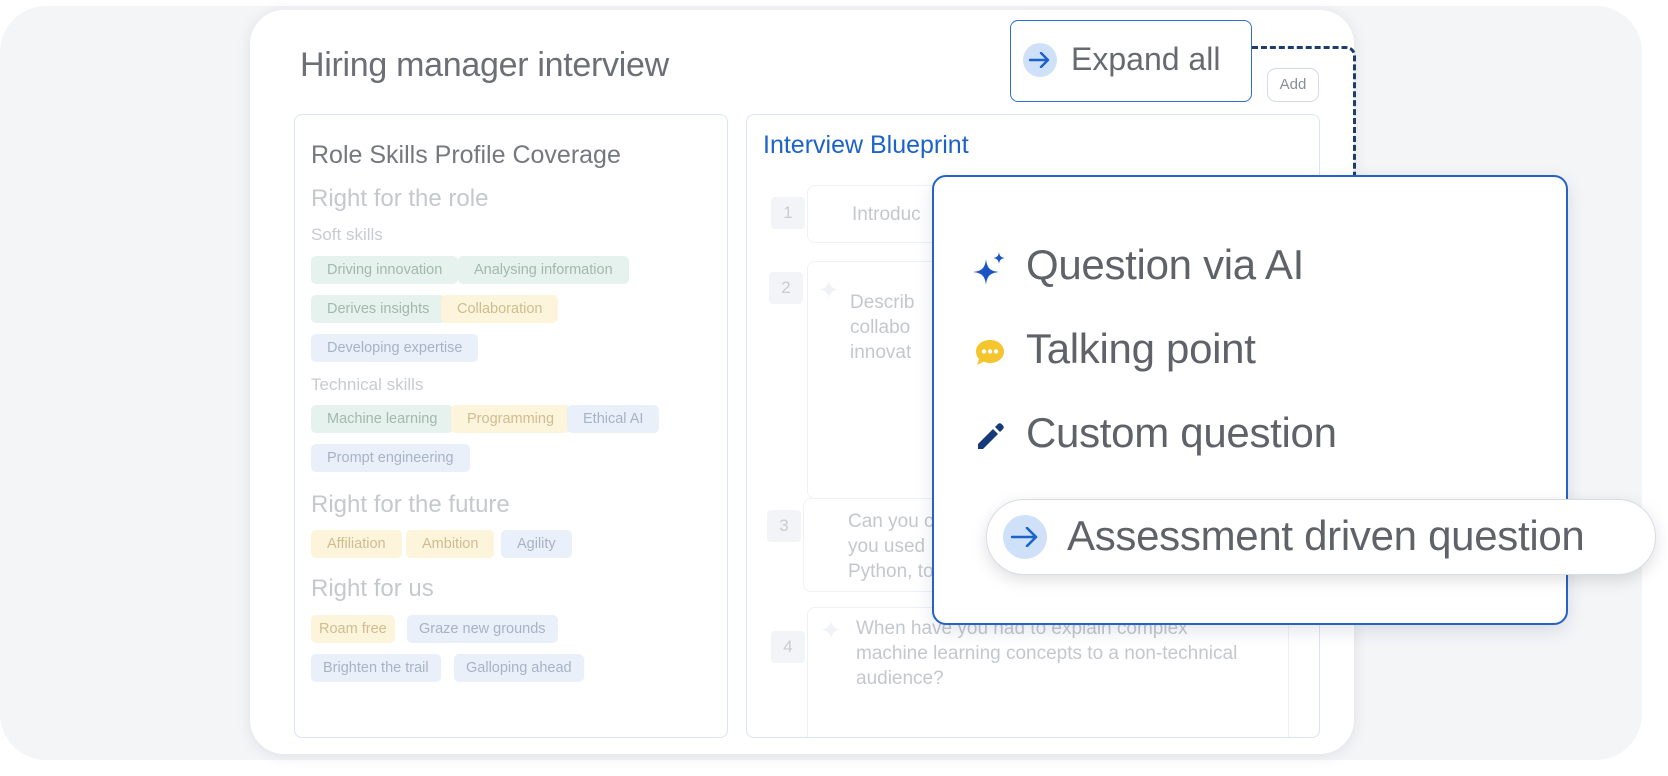 The width and height of the screenshot is (1668, 776). What do you see at coordinates (891, 546) in the screenshot?
I see `question-text: Can you c you used Python, to` at bounding box center [891, 546].